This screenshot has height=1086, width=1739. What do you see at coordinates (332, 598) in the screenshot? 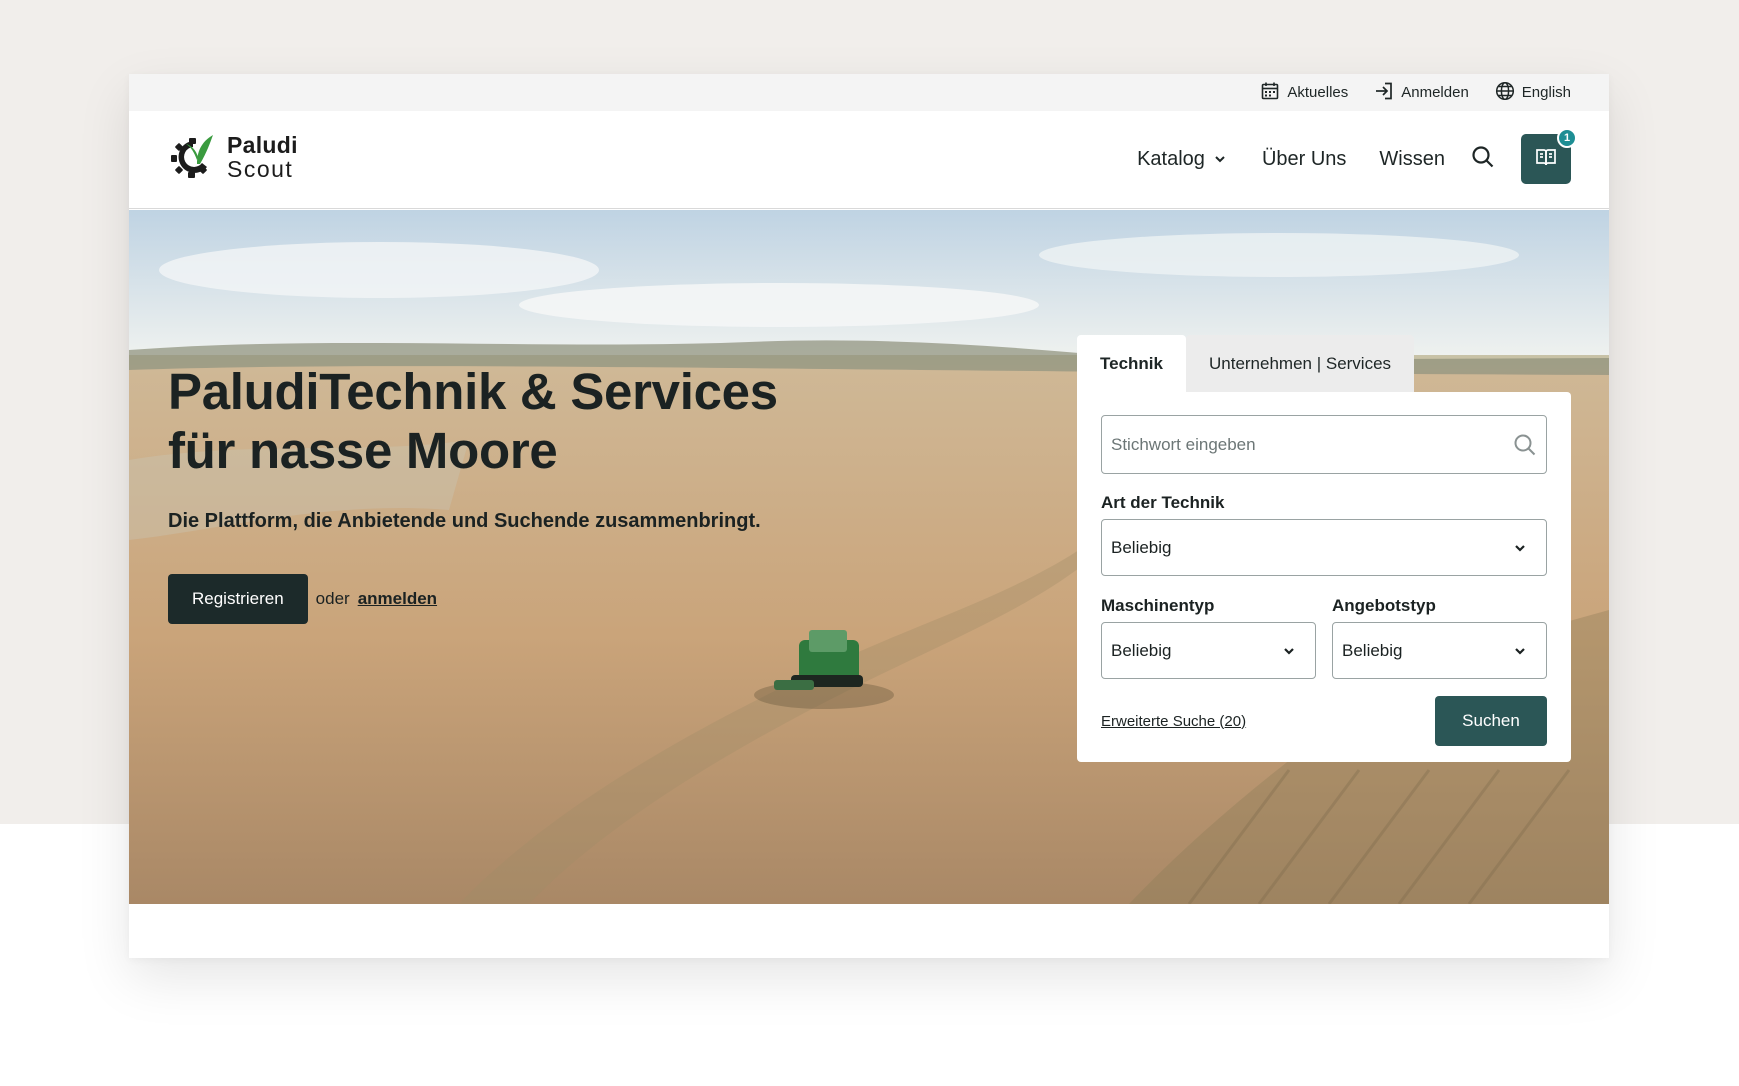
I see `hero-or-text: oder` at bounding box center [332, 598].